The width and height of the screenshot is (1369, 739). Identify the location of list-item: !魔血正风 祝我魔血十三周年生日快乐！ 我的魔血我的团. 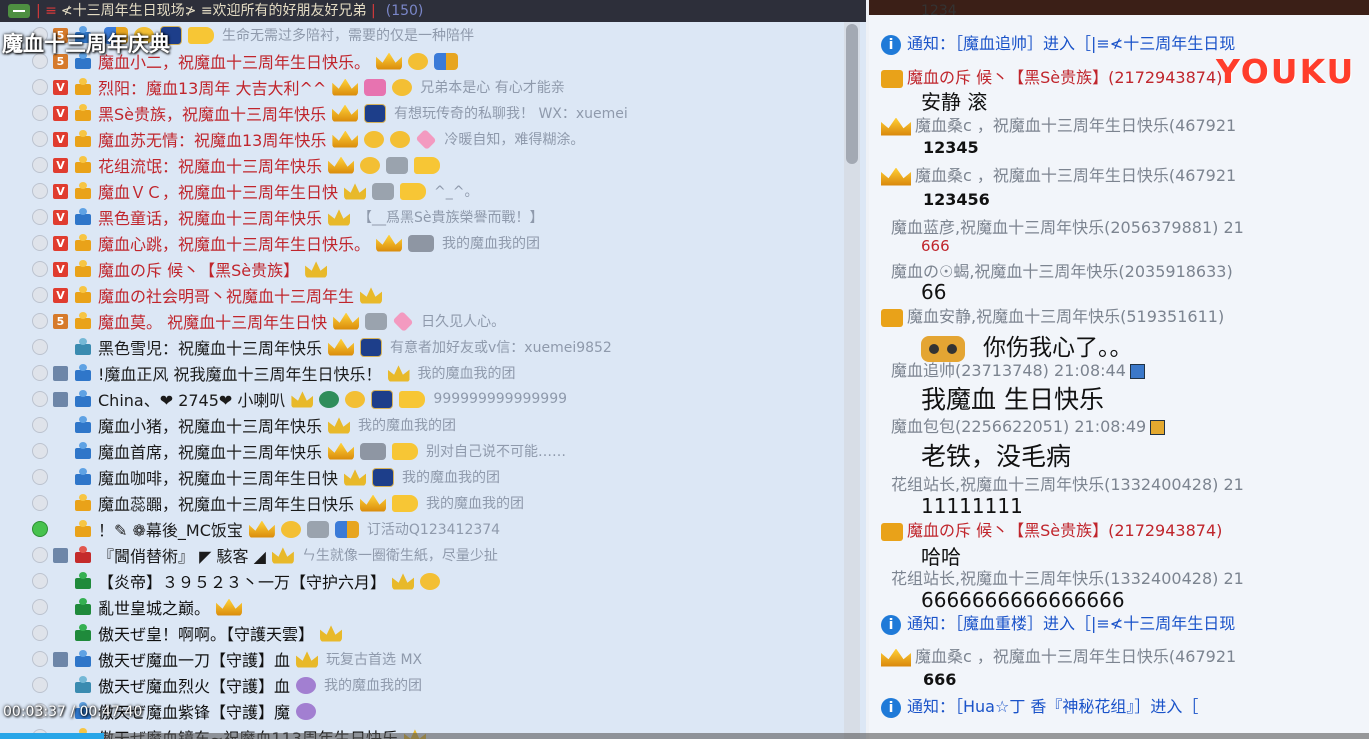
(421, 373).